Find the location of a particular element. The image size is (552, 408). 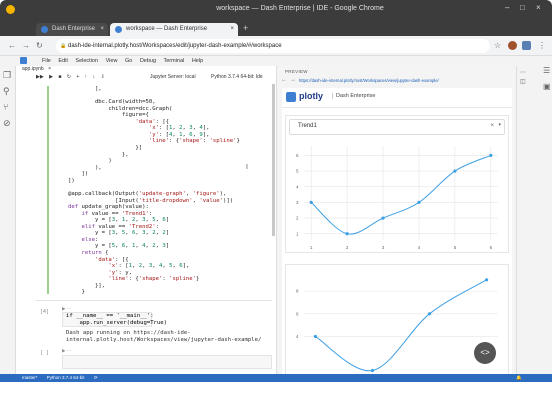

tab-workspace: workspace — Dash Enterprise × is located at coordinates (174, 29).